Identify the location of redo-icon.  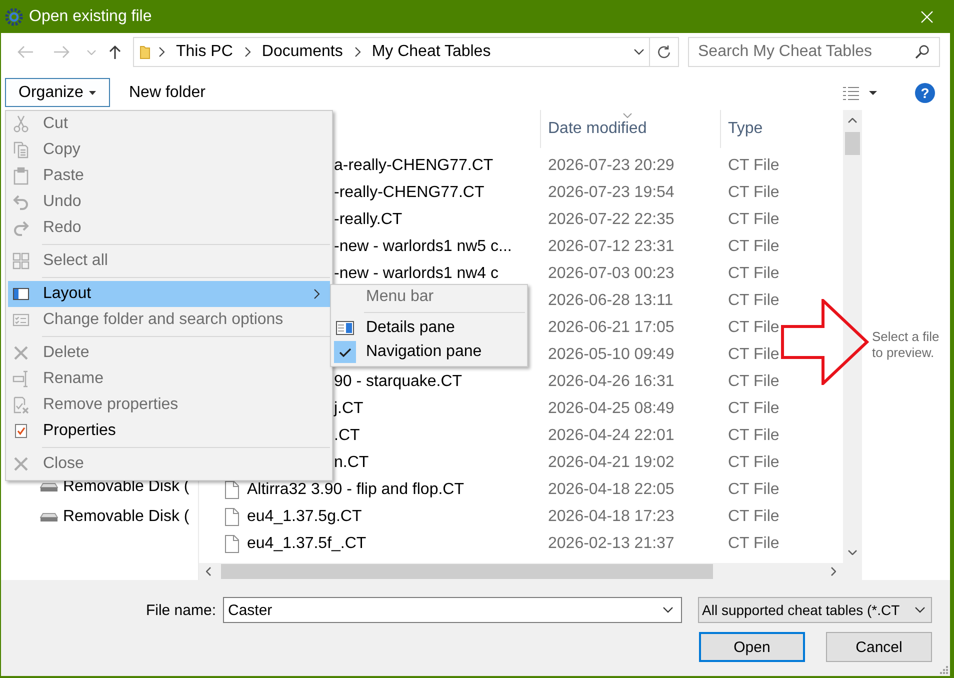
(21, 228).